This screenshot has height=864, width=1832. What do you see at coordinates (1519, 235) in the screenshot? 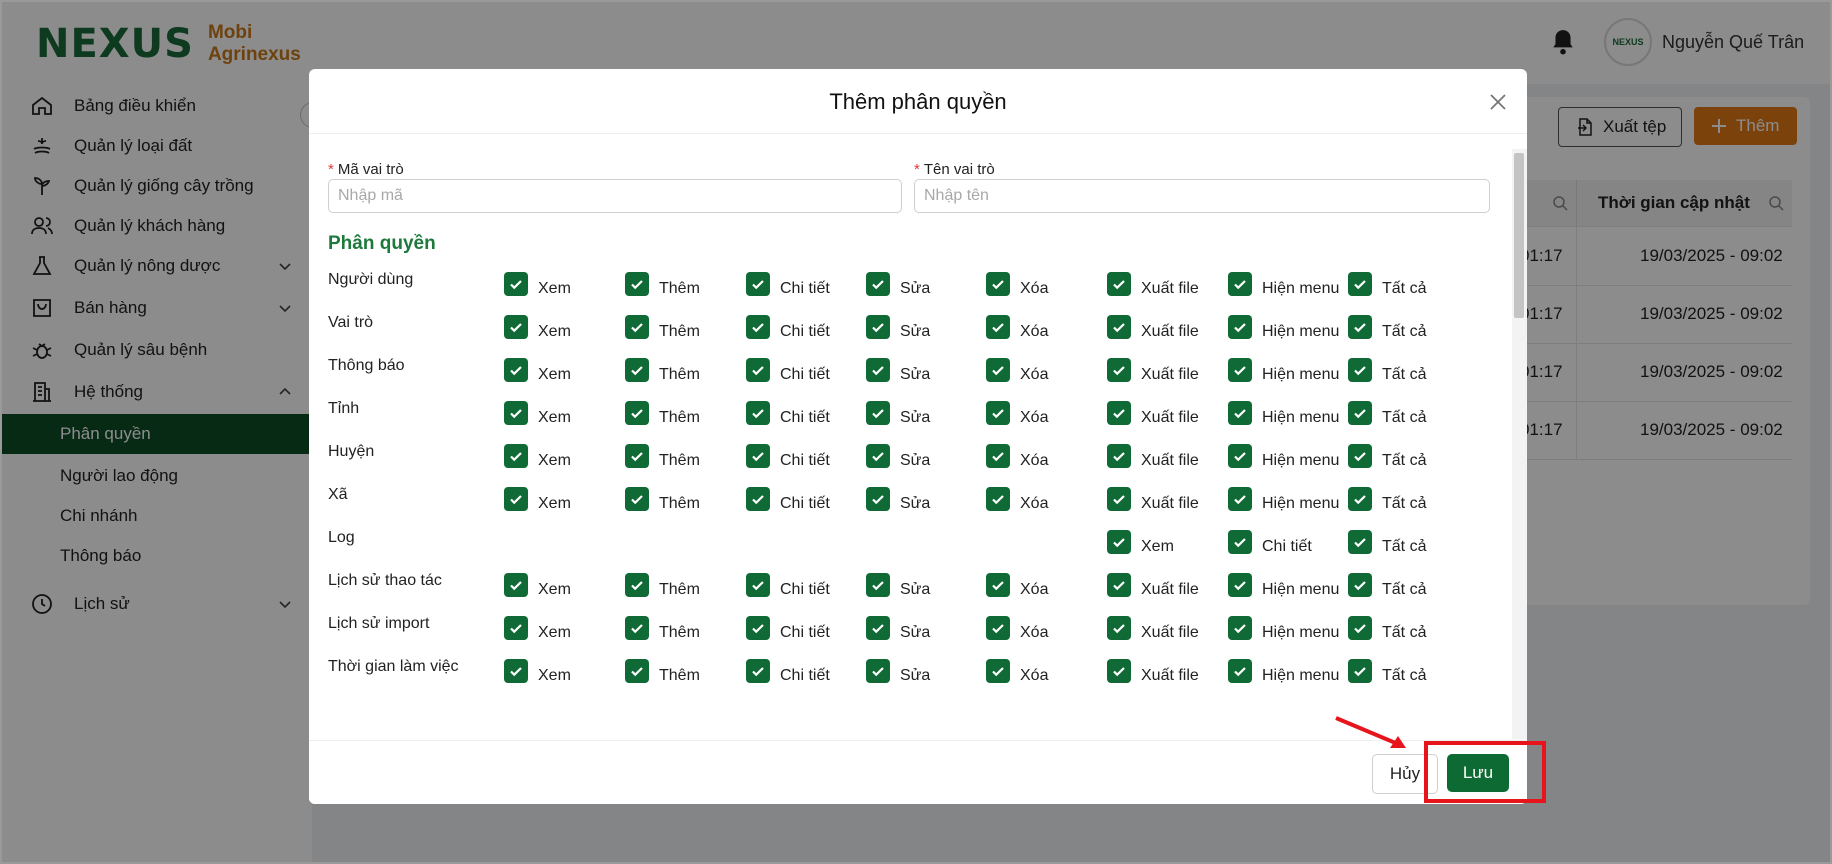
I see `scrollbar-thumb` at bounding box center [1519, 235].